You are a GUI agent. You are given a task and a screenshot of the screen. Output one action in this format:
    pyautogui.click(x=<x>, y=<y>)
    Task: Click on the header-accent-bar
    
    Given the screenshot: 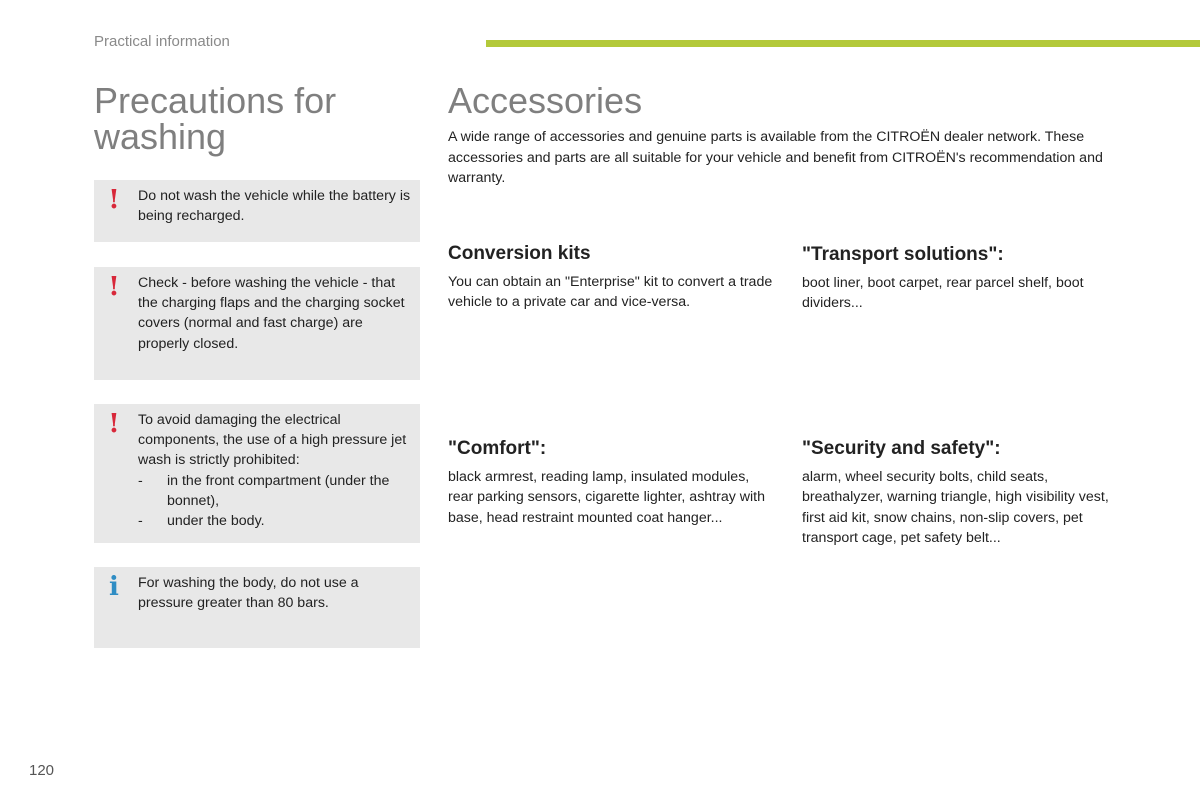 What is the action you would take?
    pyautogui.click(x=843, y=43)
    